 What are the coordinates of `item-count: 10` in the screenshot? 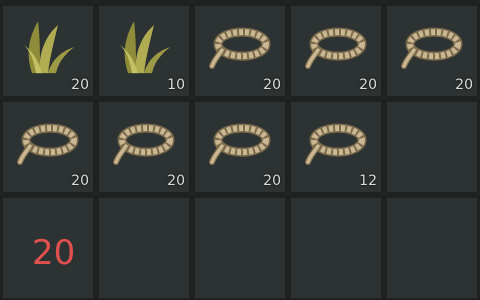 It's located at (176, 85).